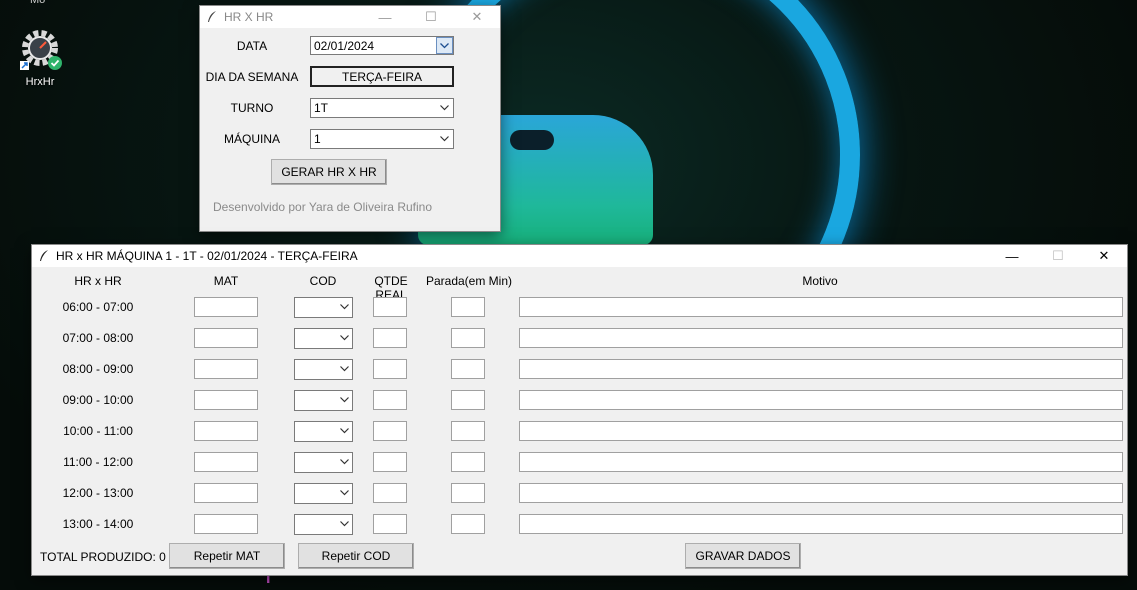 The image size is (1137, 590). I want to click on row-time-label: 06:00 - 07:00, so click(98, 307).